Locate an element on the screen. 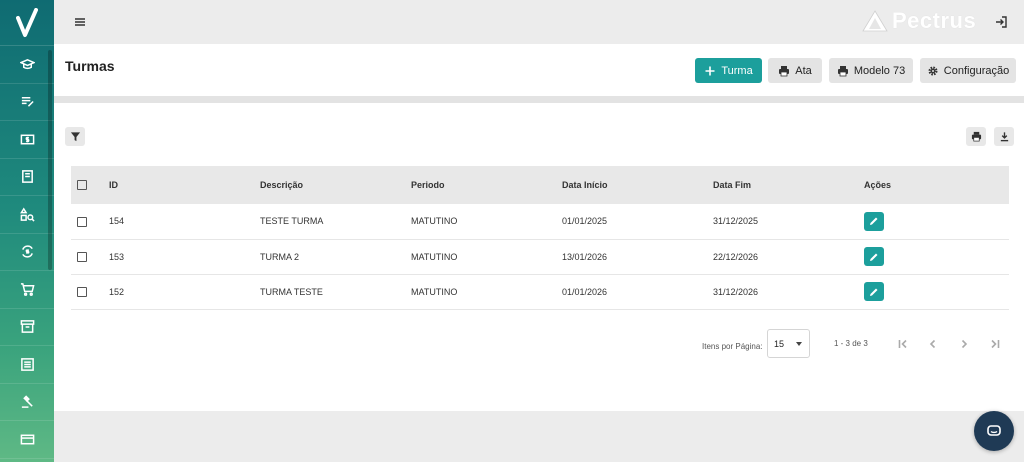 Image resolution: width=1024 pixels, height=462 pixels. page-size-select: 15 is located at coordinates (788, 343).